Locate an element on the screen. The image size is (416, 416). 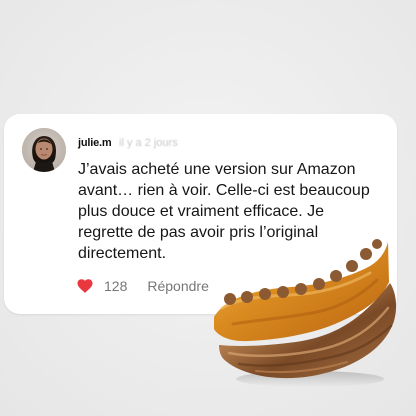
username: julie.m is located at coordinates (95, 143).